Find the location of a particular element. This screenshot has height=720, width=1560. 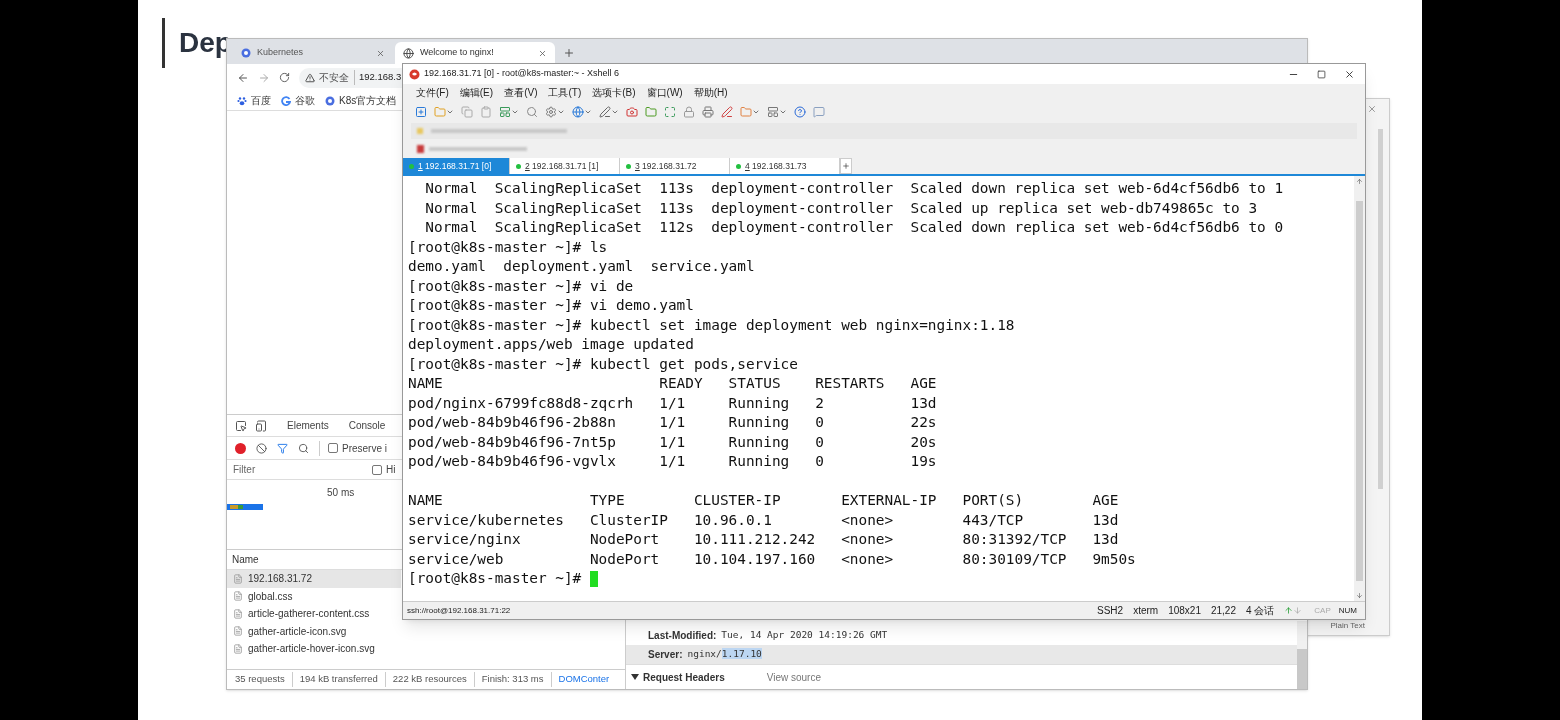

panel-icon is located at coordinates (773, 112).